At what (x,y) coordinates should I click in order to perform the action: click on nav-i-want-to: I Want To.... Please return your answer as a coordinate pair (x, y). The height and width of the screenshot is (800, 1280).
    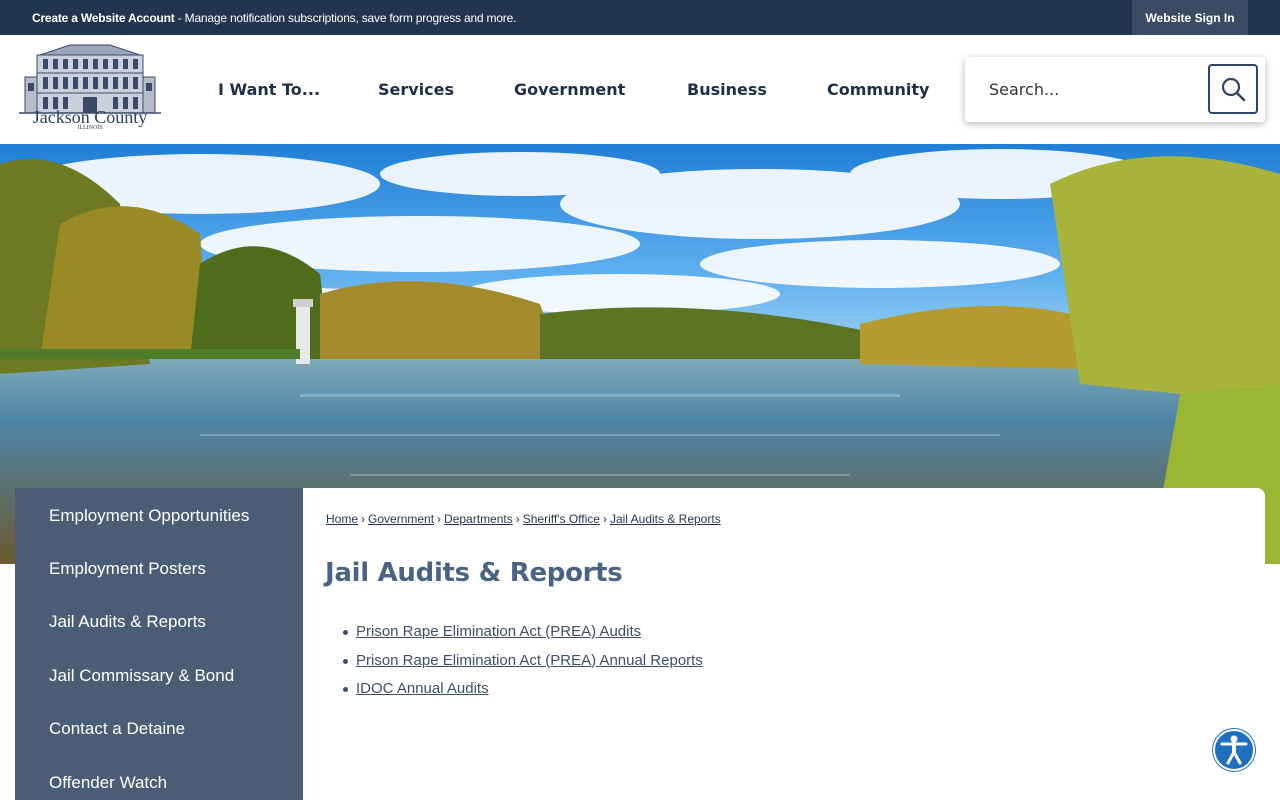
    Looking at the image, I should click on (269, 89).